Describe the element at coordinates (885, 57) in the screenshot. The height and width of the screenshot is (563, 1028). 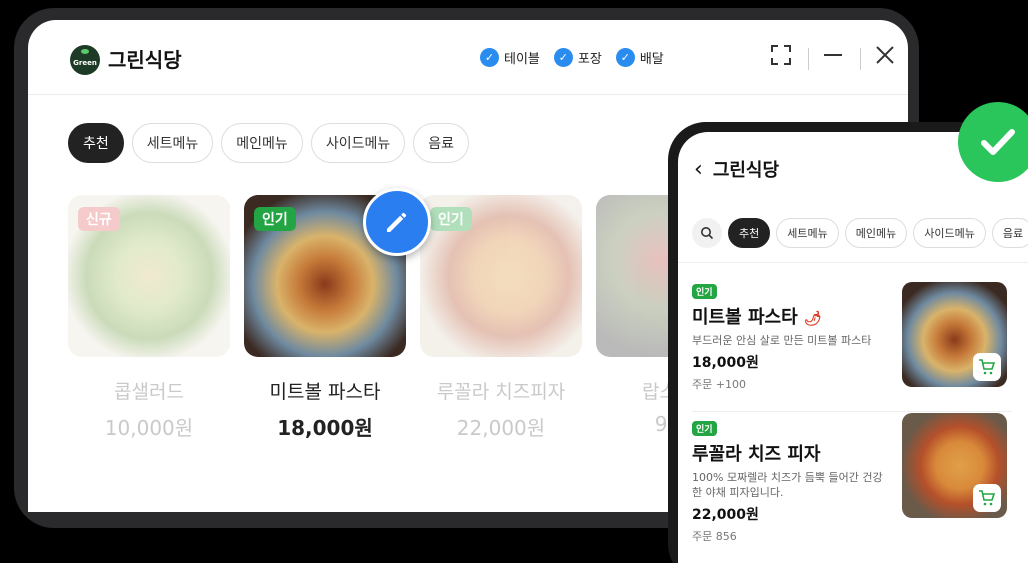
I see `close-icon` at that location.